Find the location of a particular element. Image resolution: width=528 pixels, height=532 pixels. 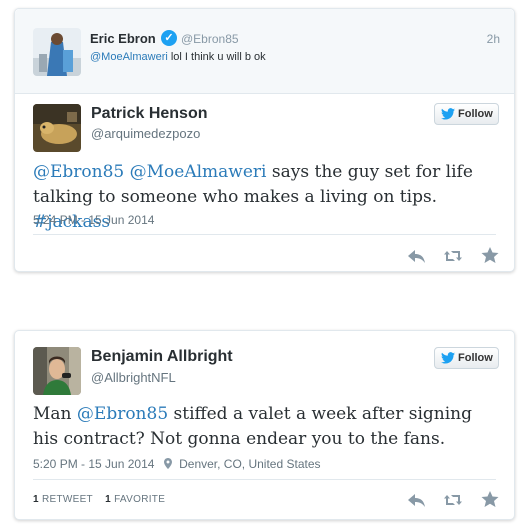

retweet-stat: 1 RETWEET is located at coordinates (63, 499).